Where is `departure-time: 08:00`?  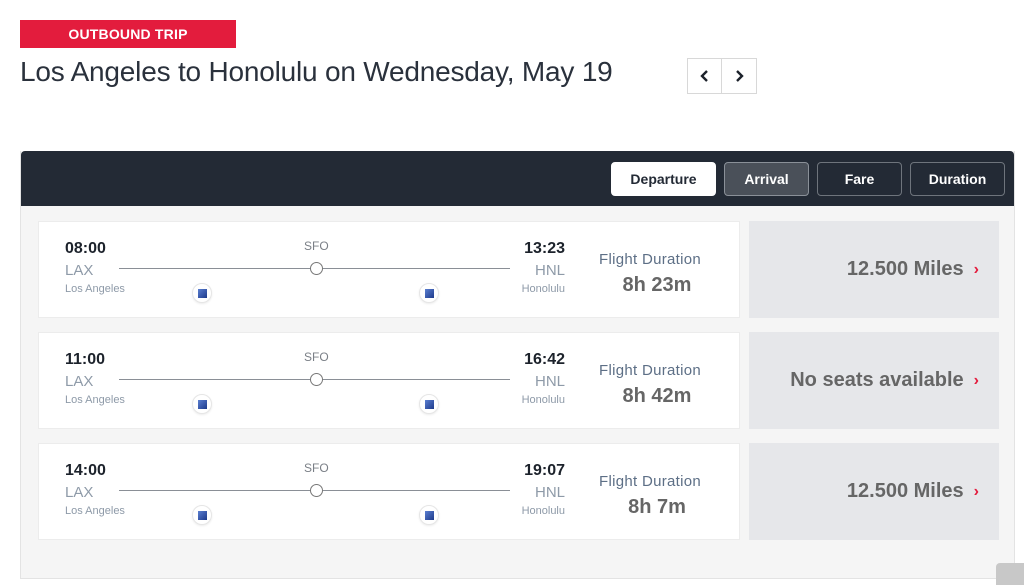 departure-time: 08:00 is located at coordinates (85, 248).